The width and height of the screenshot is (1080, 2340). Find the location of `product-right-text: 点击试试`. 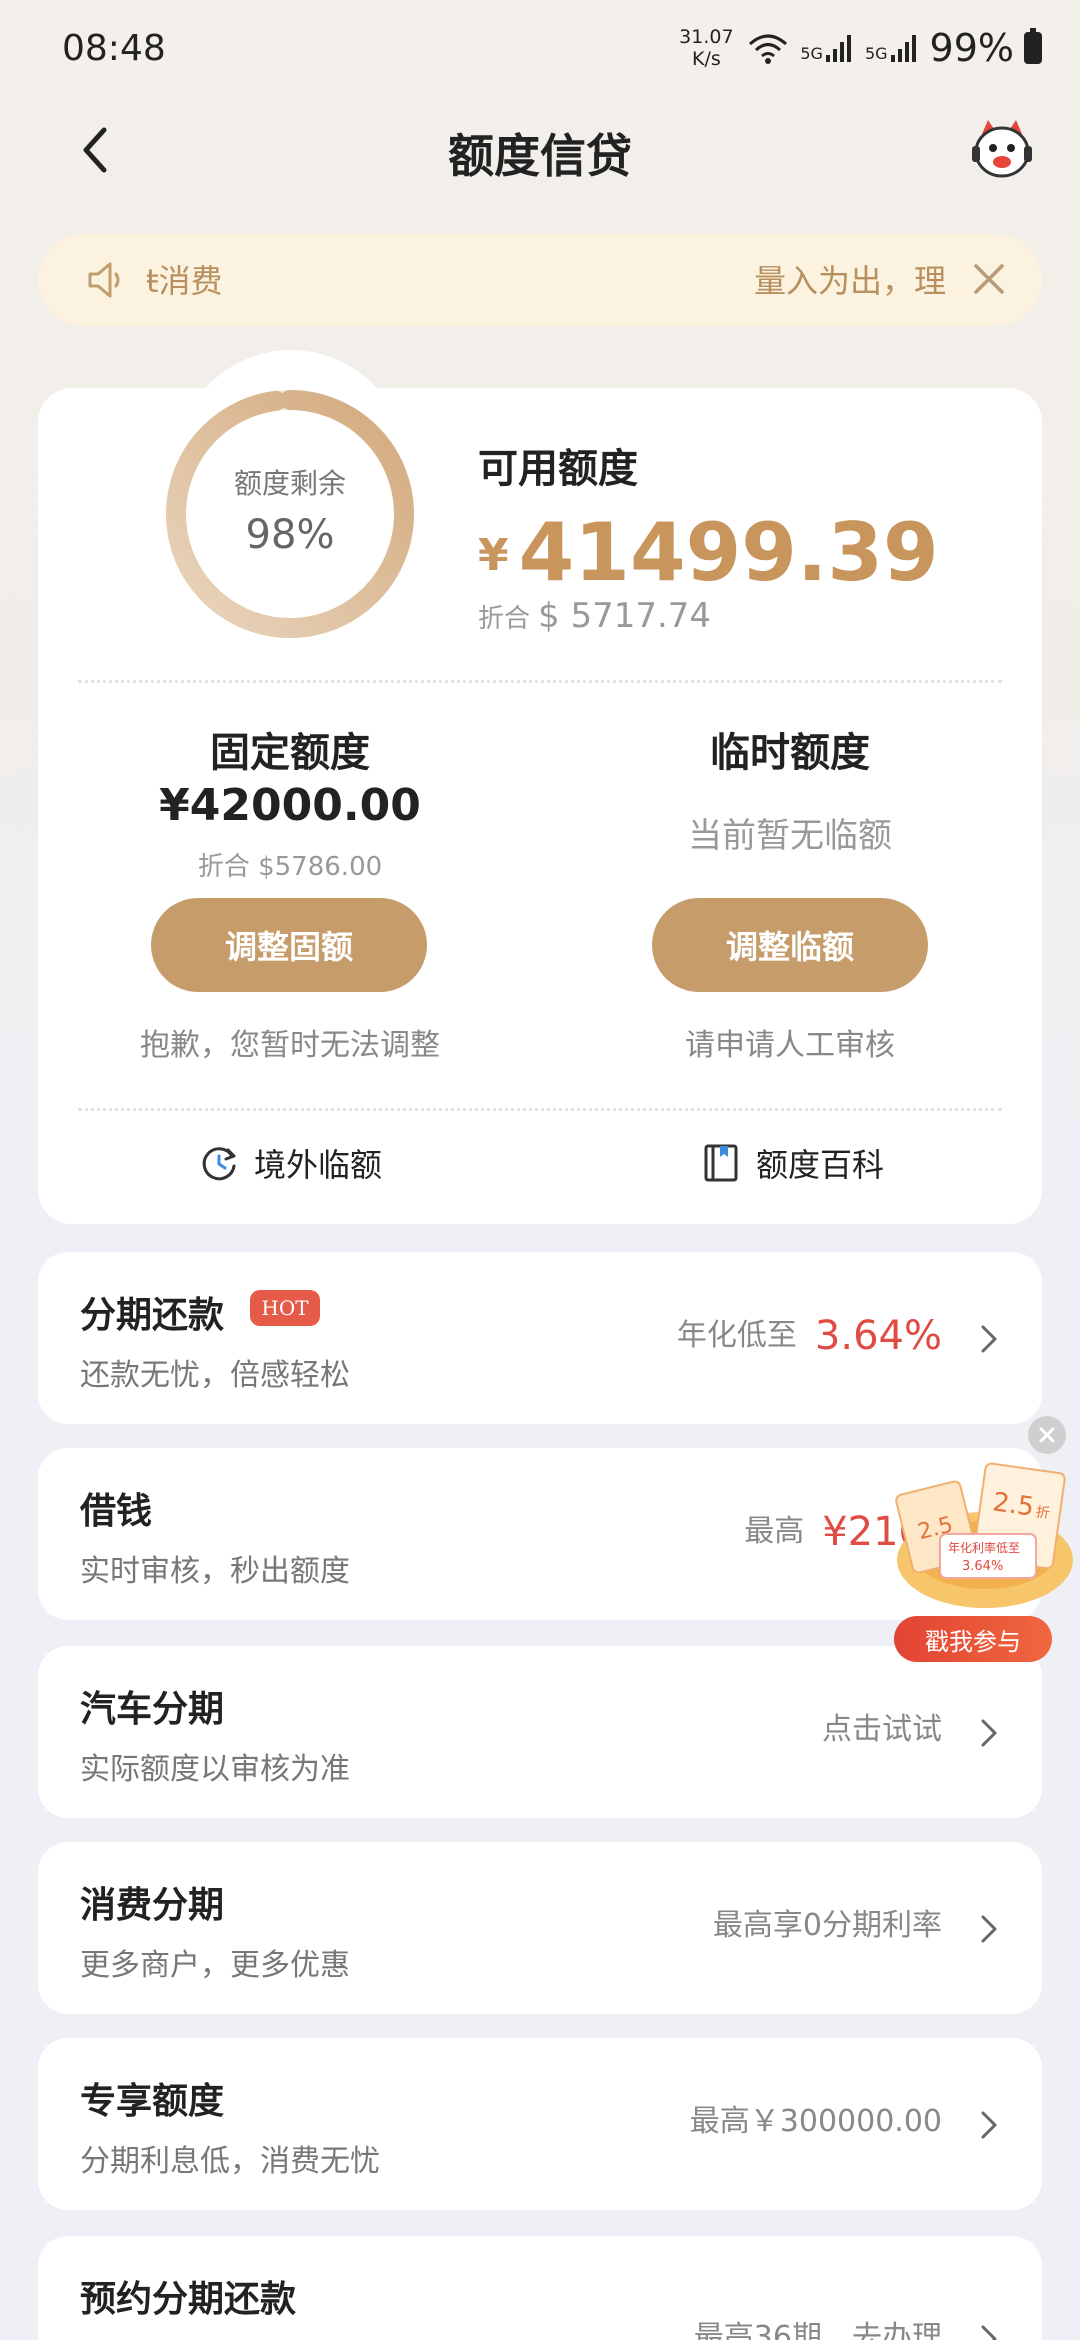

product-right-text: 点击试试 is located at coordinates (882, 1729).